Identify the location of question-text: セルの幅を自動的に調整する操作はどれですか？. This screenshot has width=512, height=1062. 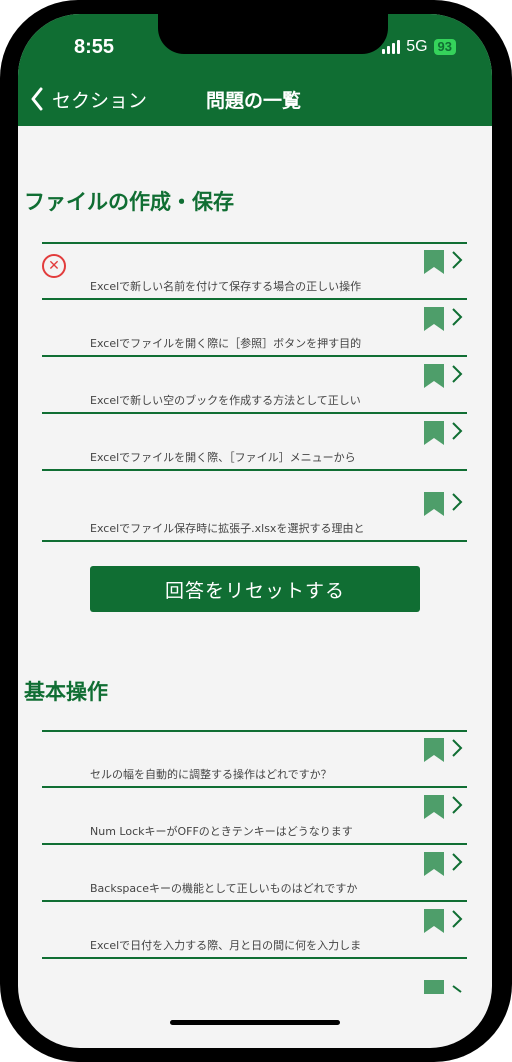
(211, 774).